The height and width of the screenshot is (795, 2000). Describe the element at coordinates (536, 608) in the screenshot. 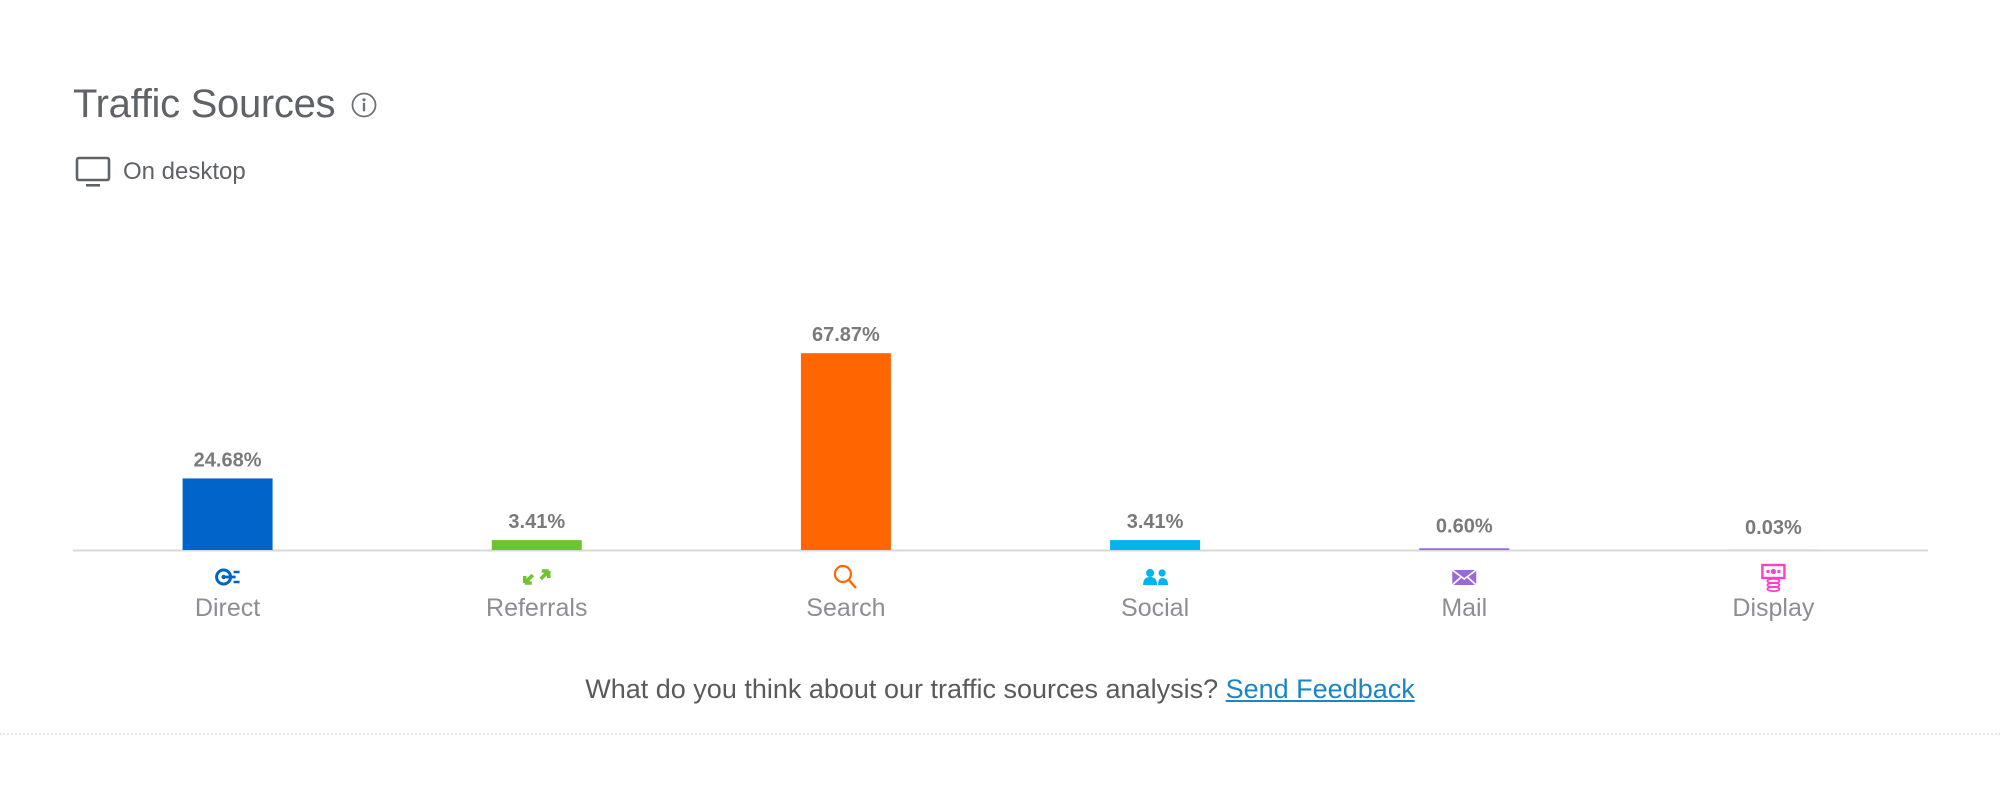

I see `category-label-referrals: Referrals` at that location.